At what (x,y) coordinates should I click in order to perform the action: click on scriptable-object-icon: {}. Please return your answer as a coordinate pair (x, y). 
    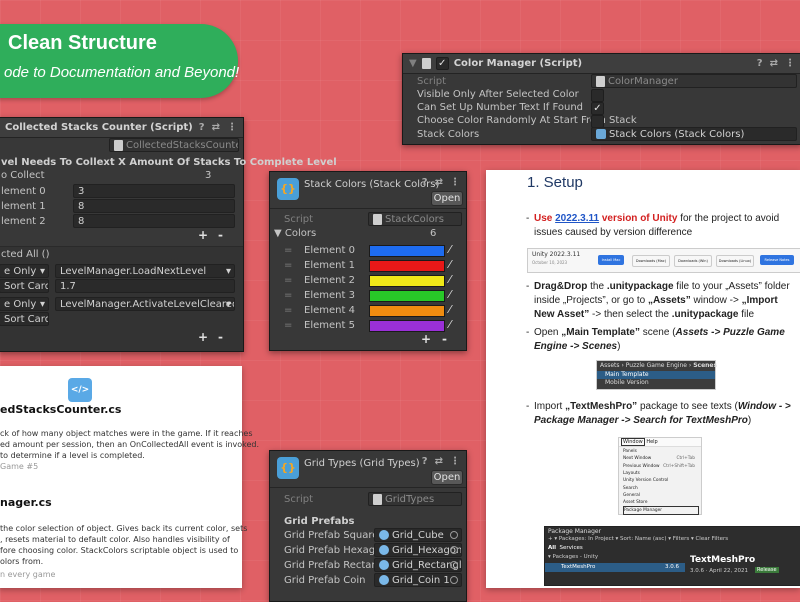
    Looking at the image, I should click on (288, 189).